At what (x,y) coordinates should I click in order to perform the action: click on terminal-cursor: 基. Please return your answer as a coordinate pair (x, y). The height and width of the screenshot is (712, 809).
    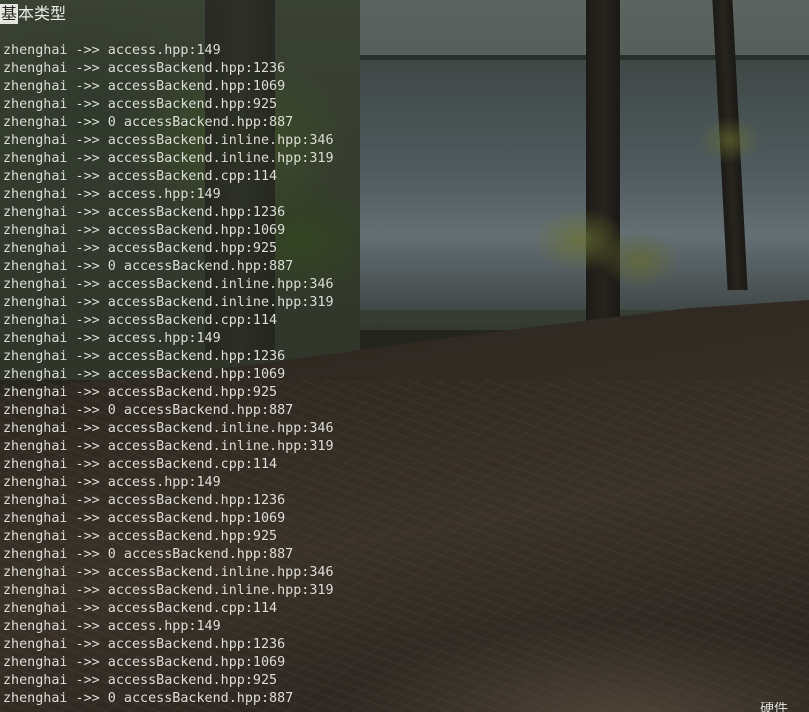
    Looking at the image, I should click on (9, 14).